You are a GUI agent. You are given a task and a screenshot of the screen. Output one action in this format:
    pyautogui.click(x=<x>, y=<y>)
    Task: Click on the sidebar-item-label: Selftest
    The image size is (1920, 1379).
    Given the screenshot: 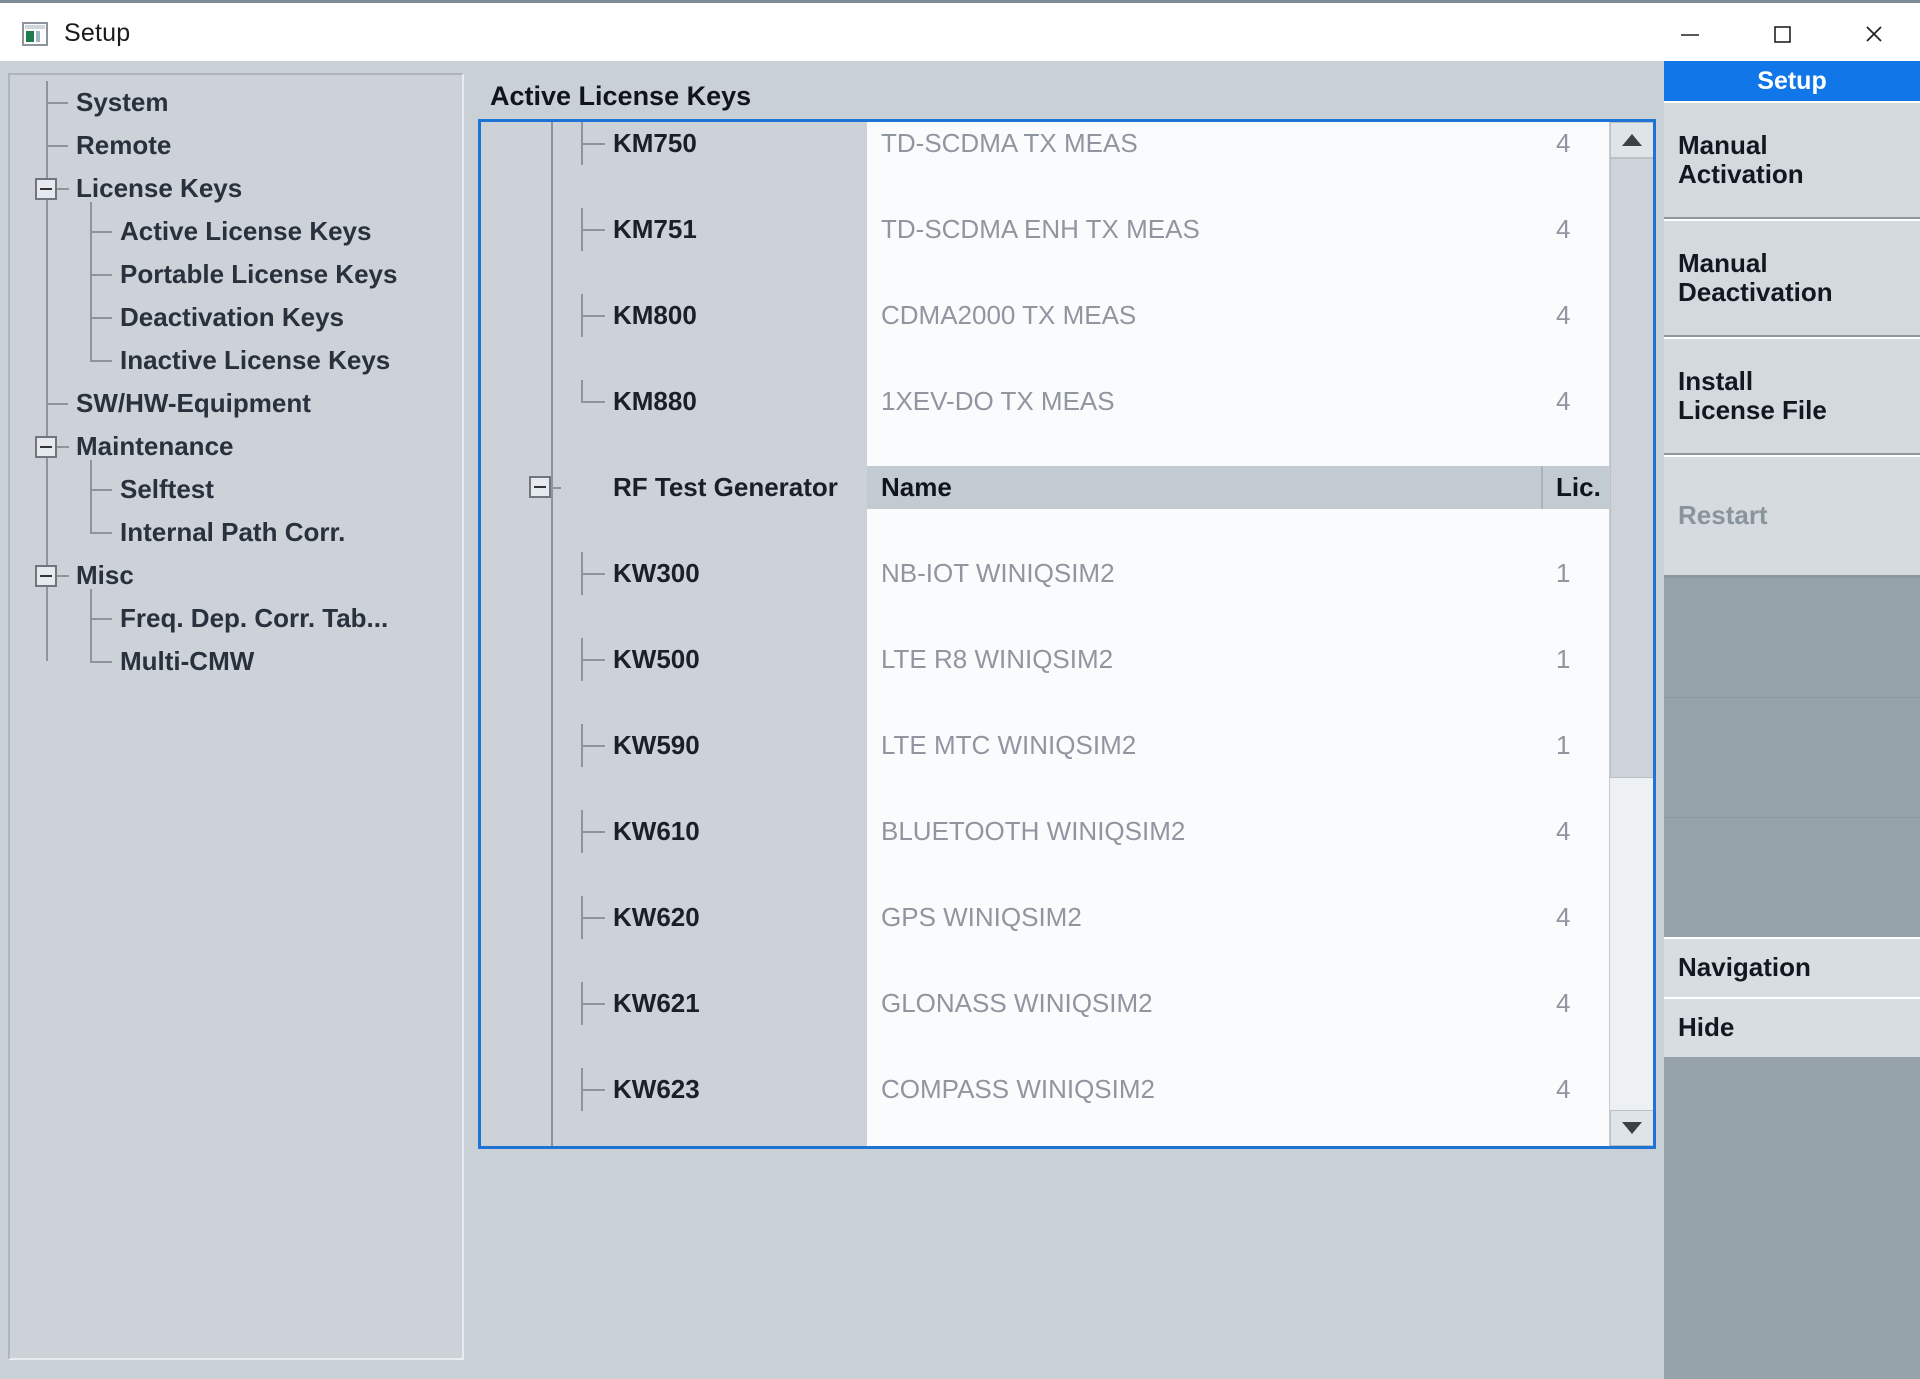 What is the action you would take?
    pyautogui.click(x=167, y=489)
    